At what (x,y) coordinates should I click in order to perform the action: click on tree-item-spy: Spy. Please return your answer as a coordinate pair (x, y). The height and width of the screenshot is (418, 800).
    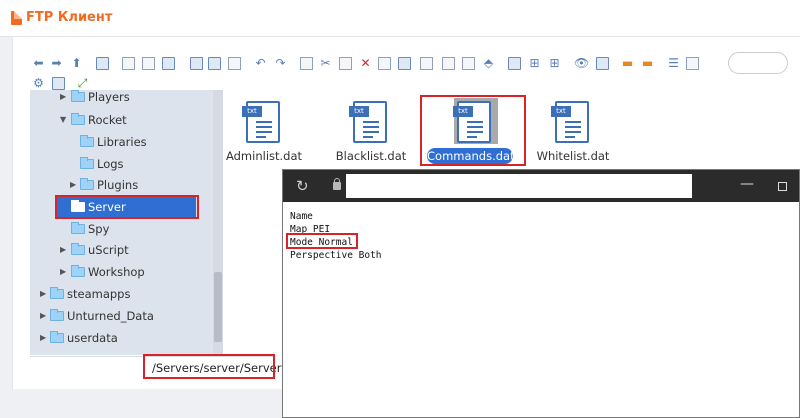
    Looking at the image, I should click on (121, 229).